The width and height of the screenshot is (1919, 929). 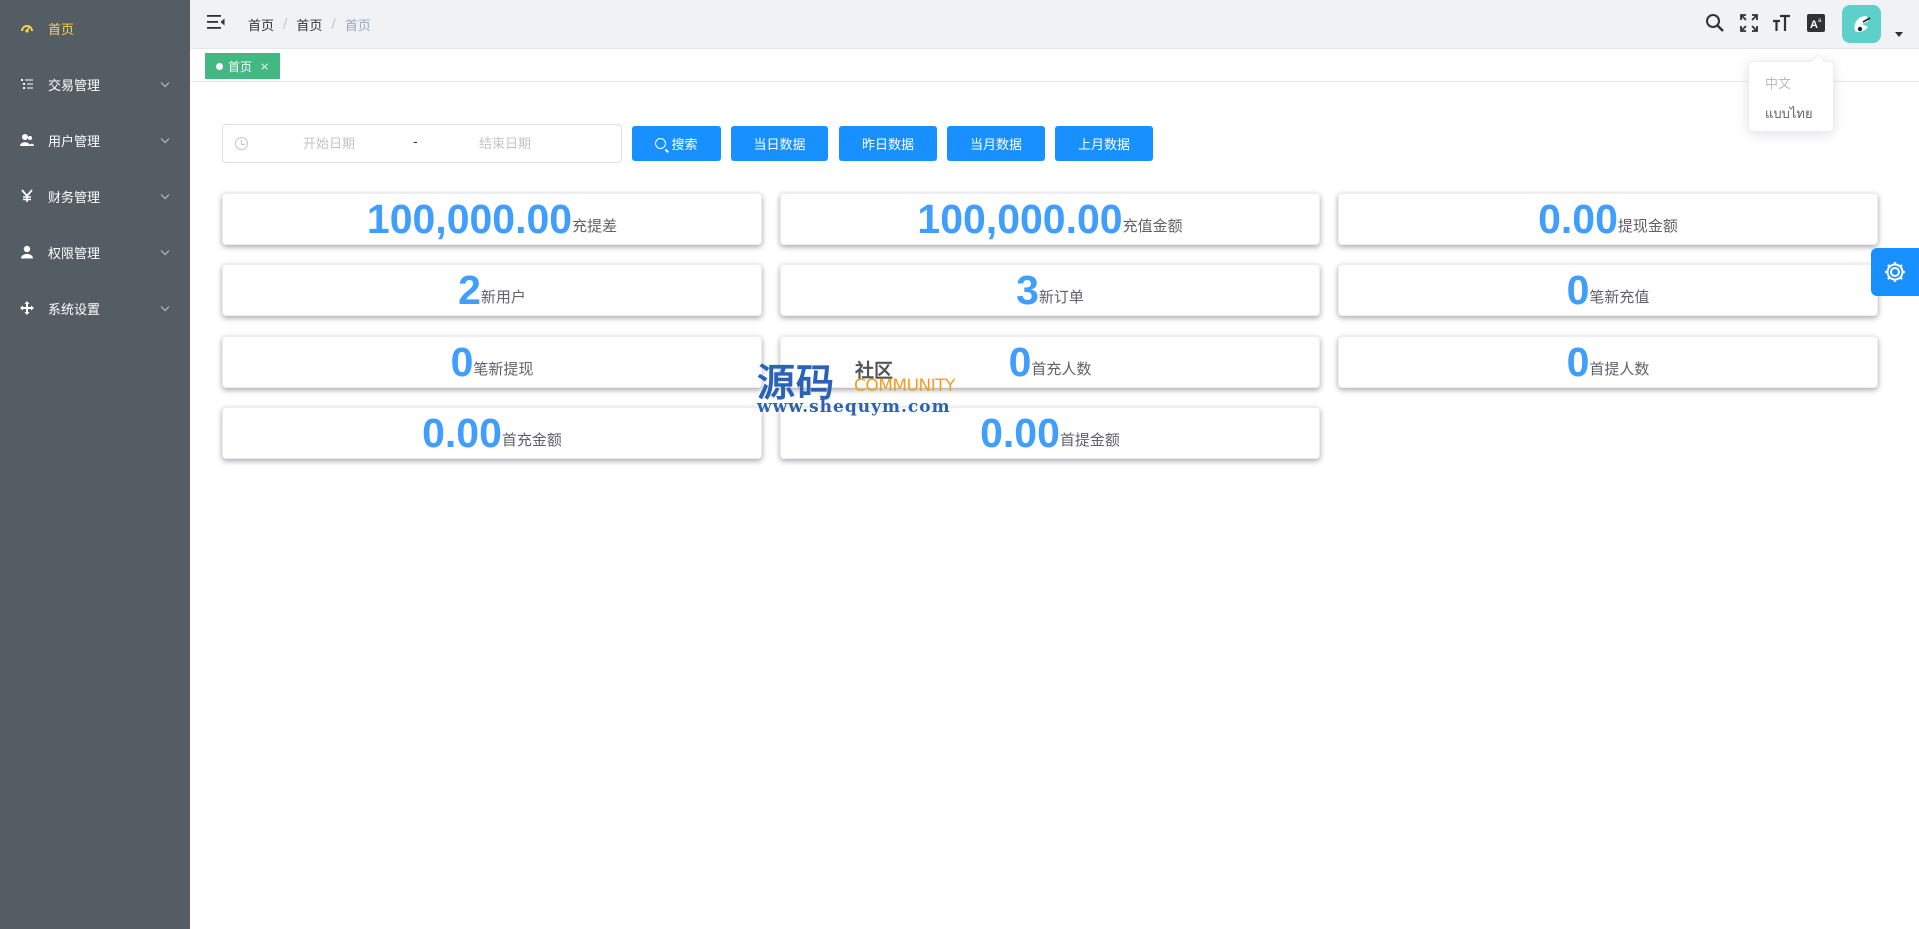 I want to click on users-icon, so click(x=27, y=140).